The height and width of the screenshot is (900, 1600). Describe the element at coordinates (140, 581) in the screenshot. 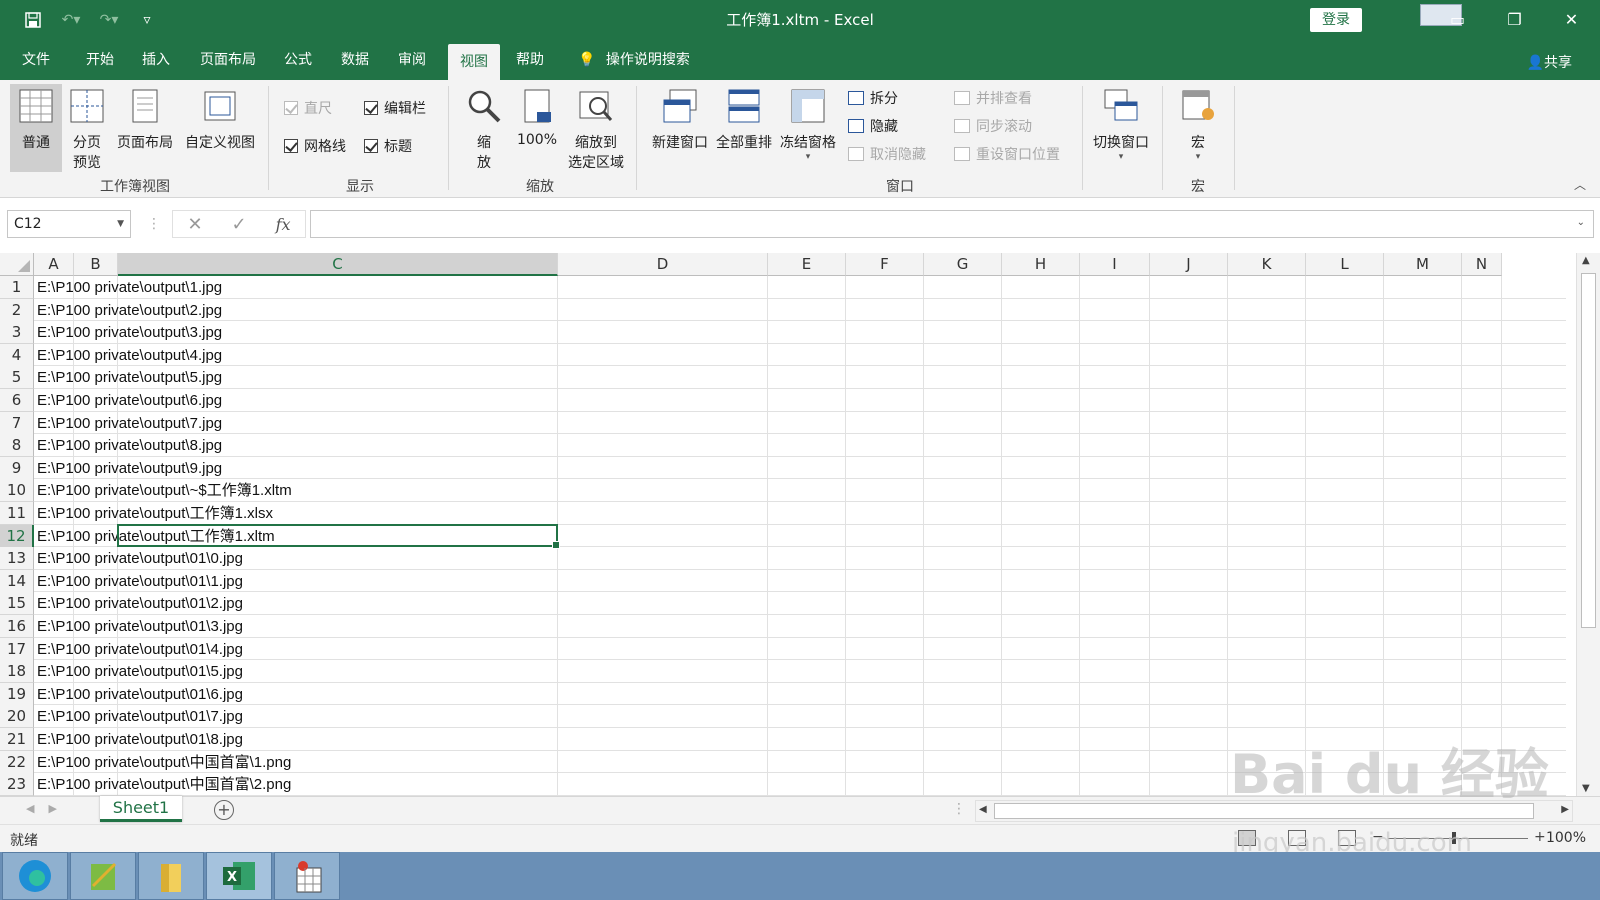

I see `cell-a14: E:\P100 private\output\01\1.jpg` at that location.